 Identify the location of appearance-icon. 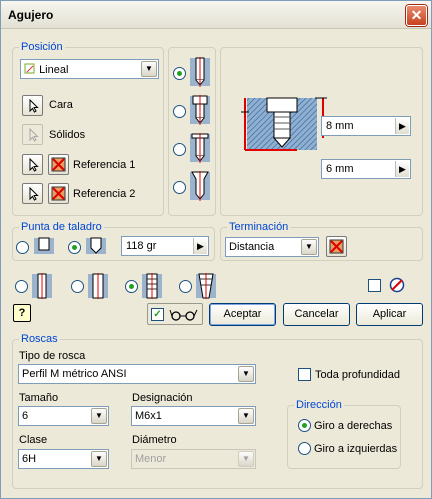
(397, 285).